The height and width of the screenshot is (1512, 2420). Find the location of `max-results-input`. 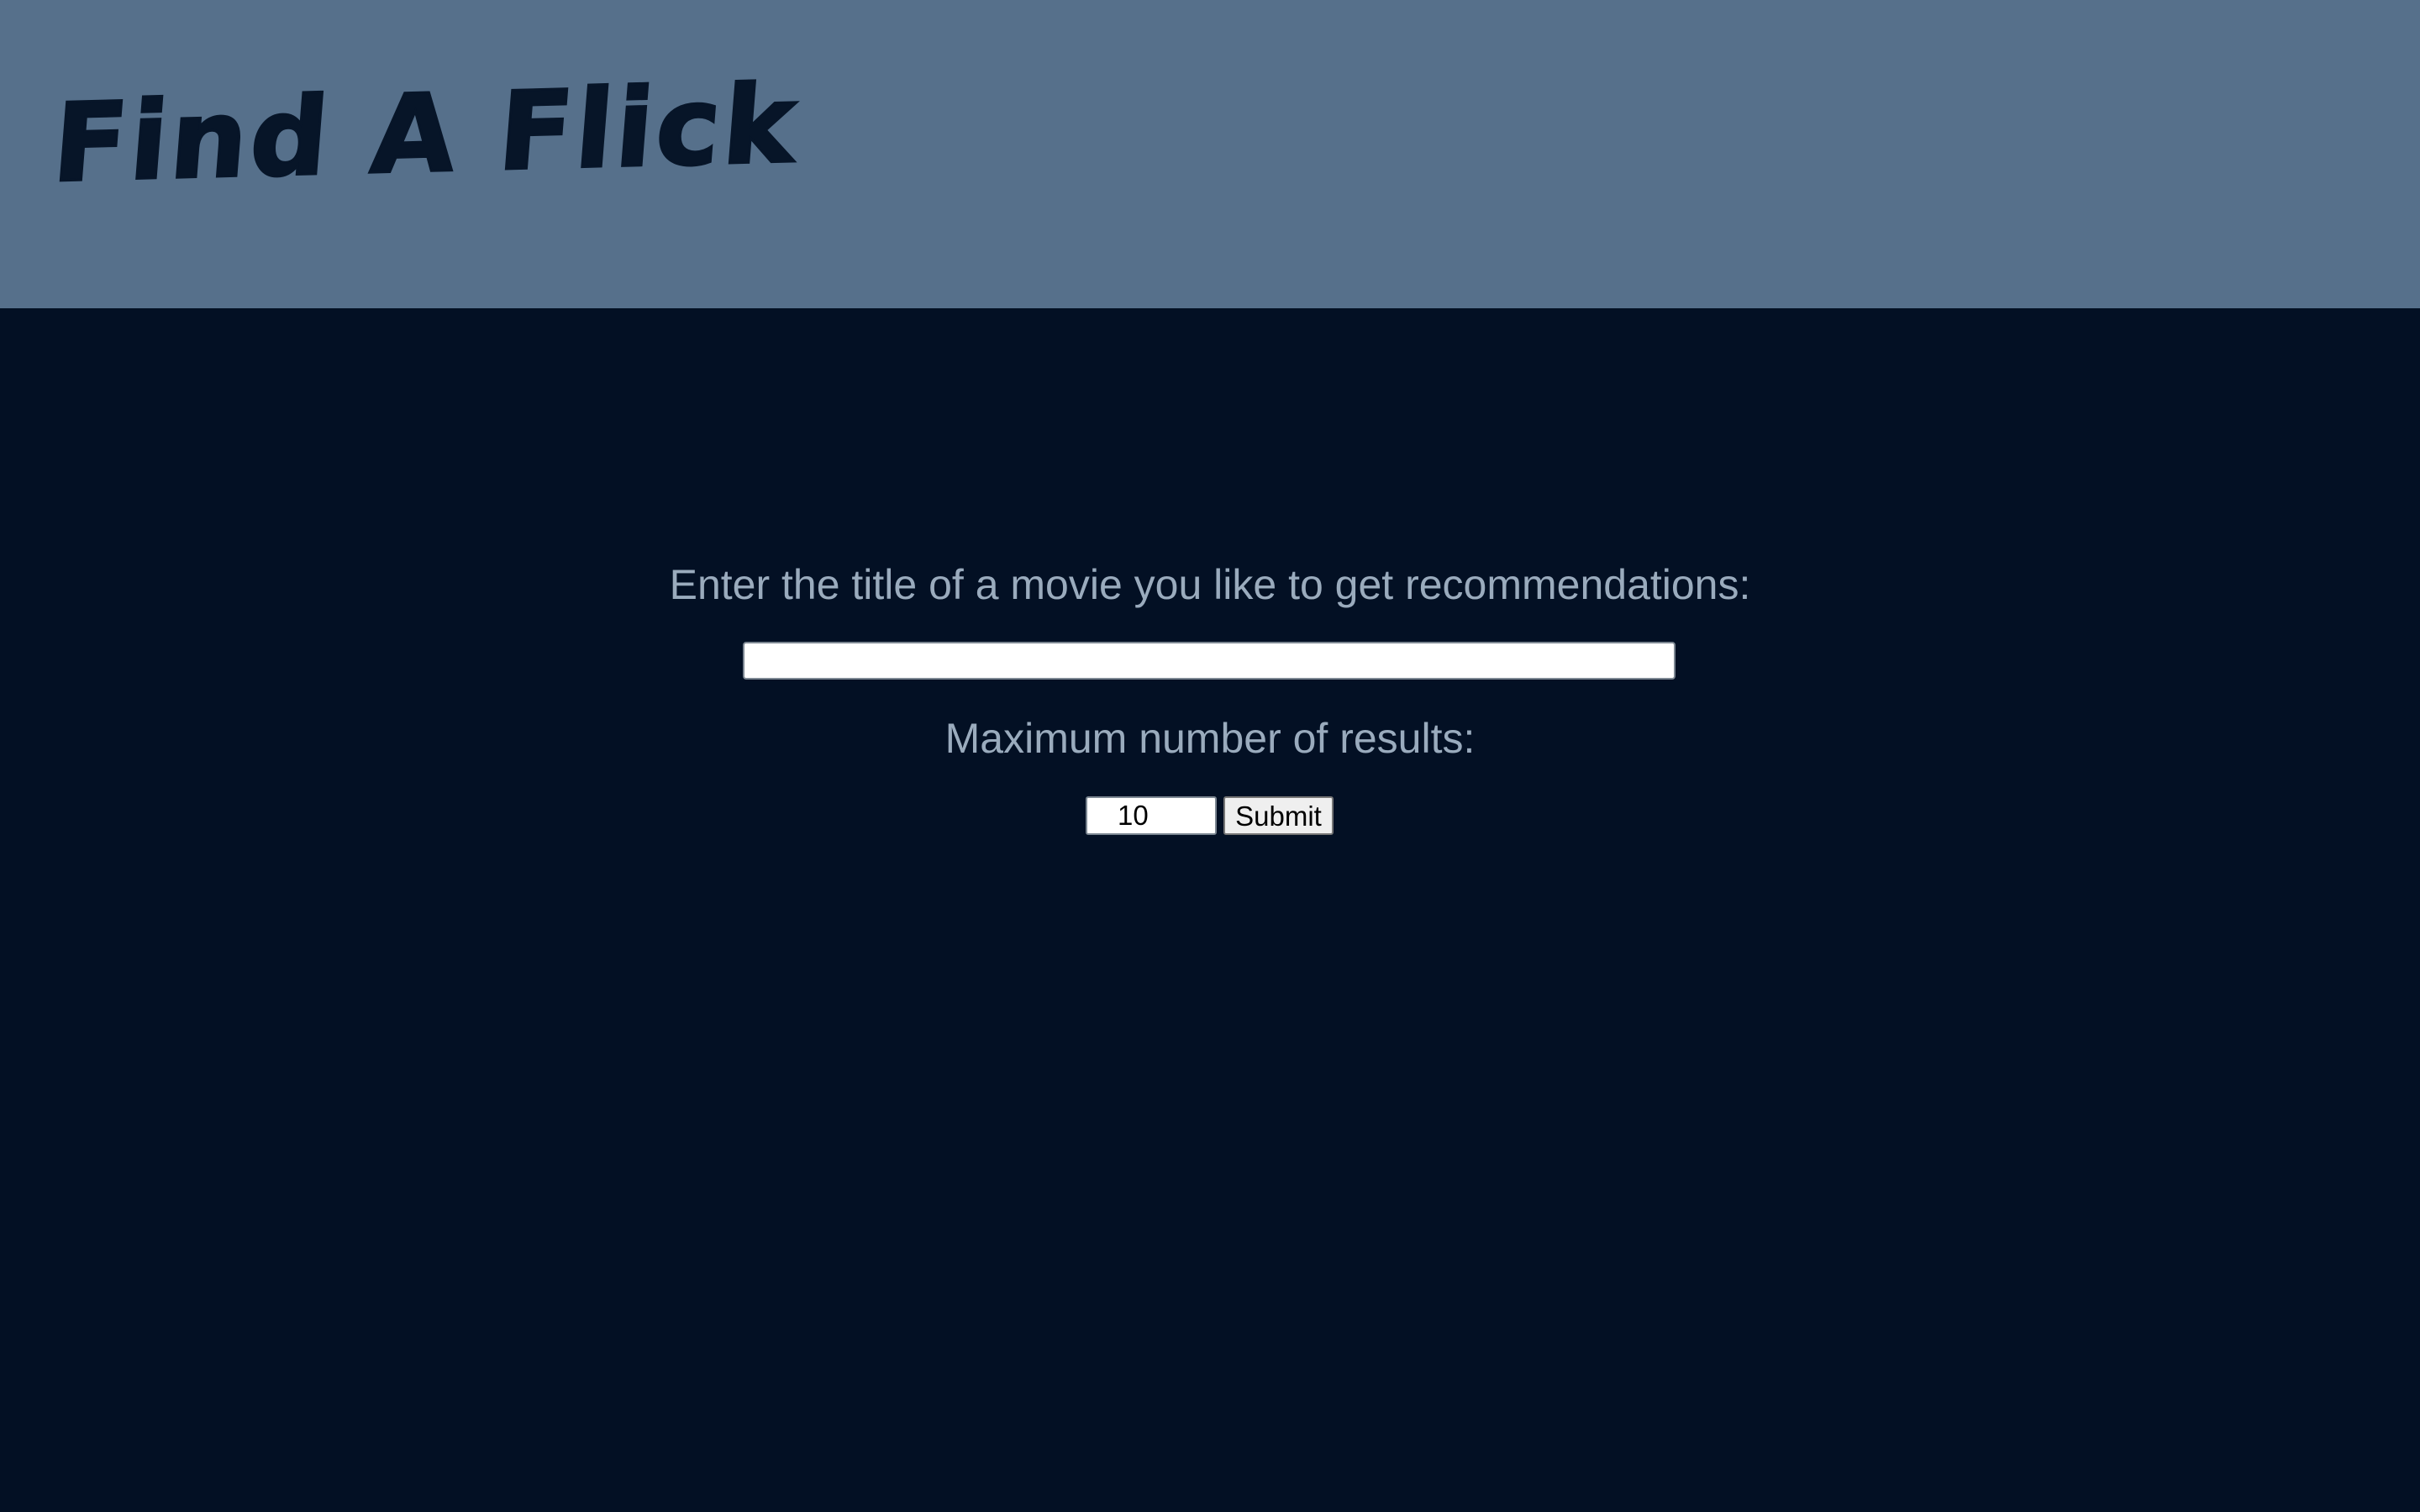

max-results-input is located at coordinates (1151, 815).